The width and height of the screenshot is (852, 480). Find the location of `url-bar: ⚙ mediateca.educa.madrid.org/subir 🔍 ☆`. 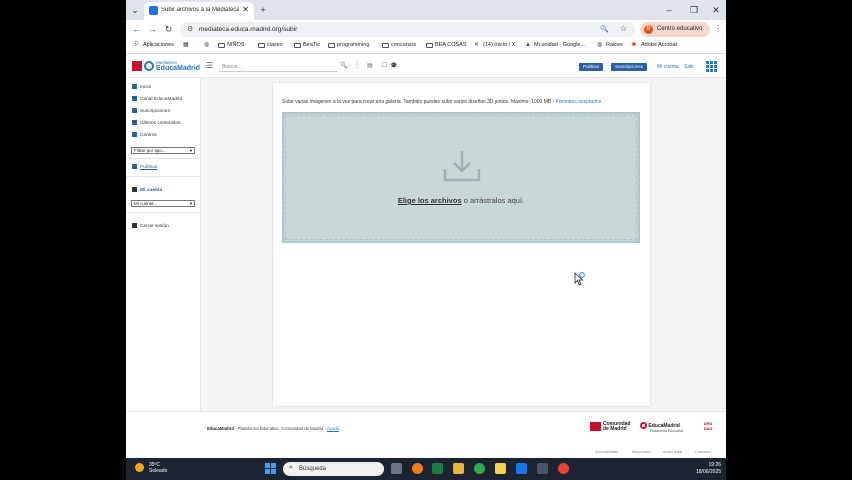

url-bar: ⚙ mediateca.educa.madrid.org/subir 🔍 ☆ is located at coordinates (407, 29).